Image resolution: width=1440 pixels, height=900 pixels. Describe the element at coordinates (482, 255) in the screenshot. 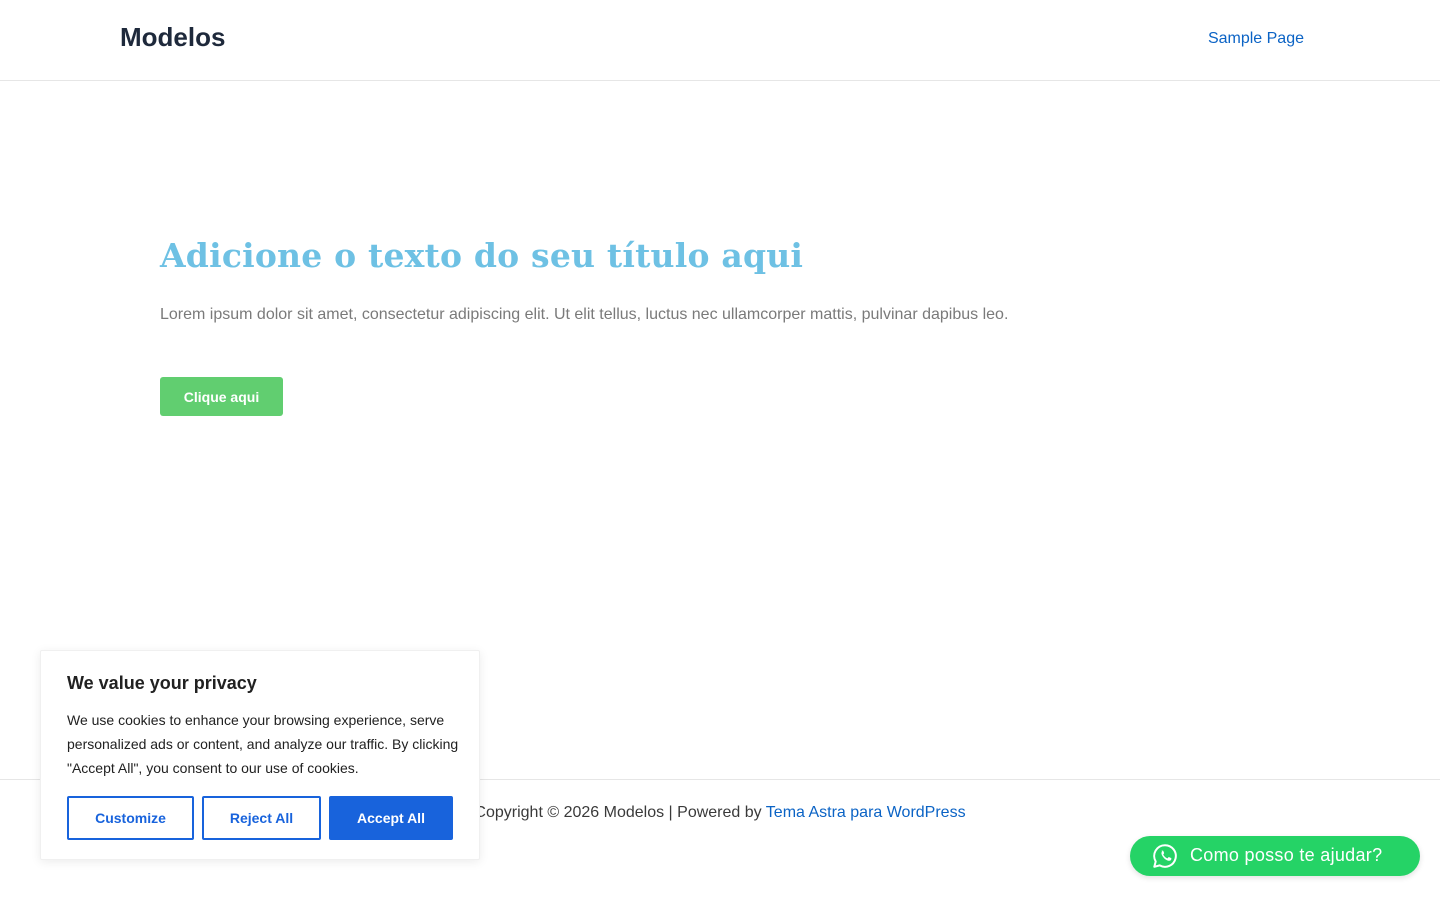

I see `hero-title: Adicione o texto do seu título aqui` at that location.